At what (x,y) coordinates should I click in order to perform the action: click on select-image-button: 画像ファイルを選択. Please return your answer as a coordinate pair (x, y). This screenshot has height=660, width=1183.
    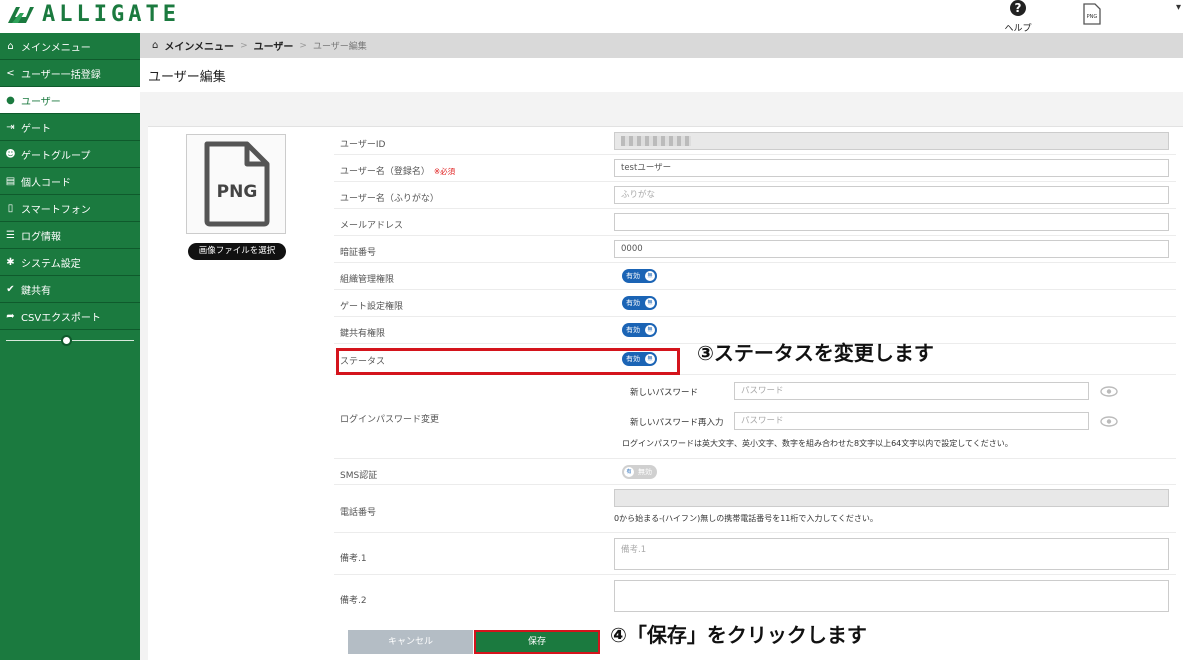
    Looking at the image, I should click on (237, 251).